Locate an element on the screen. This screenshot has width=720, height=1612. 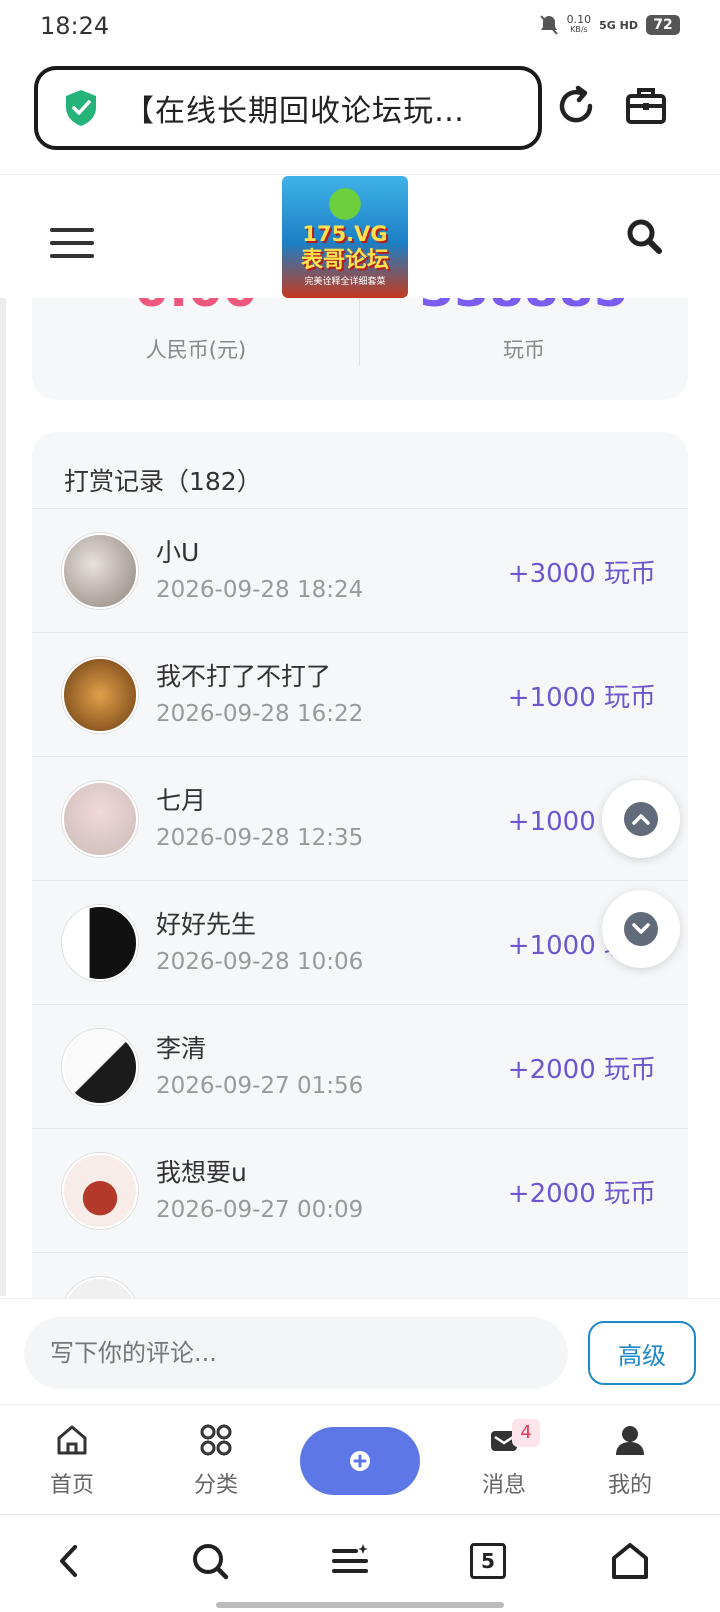
chevron-up-icon is located at coordinates (641, 819).